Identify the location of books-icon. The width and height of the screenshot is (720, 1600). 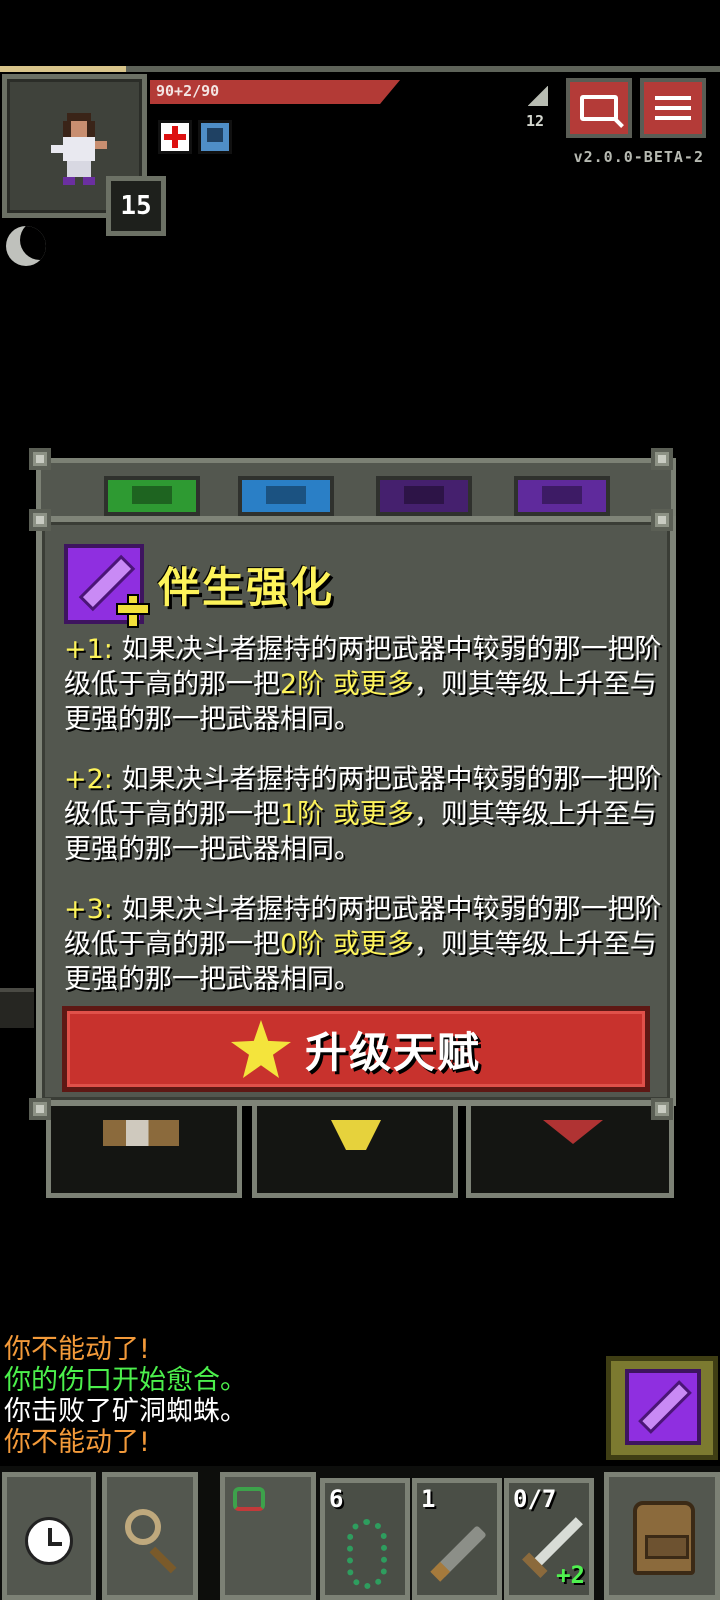
(141, 1133).